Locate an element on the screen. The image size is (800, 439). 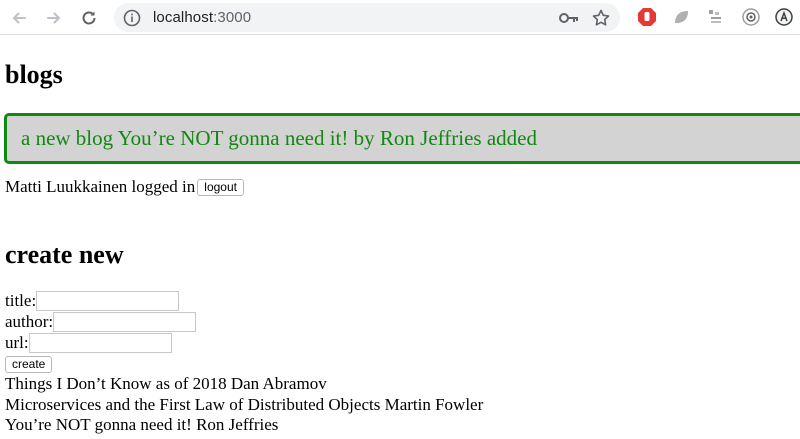
account-circle-icon is located at coordinates (784, 17).